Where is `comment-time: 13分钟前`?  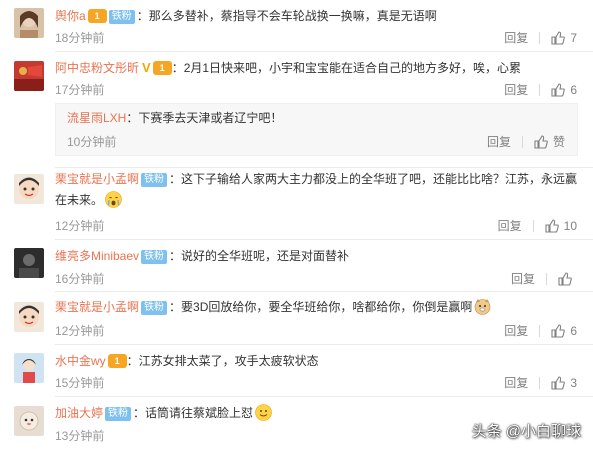
comment-time: 13分钟前 is located at coordinates (80, 436).